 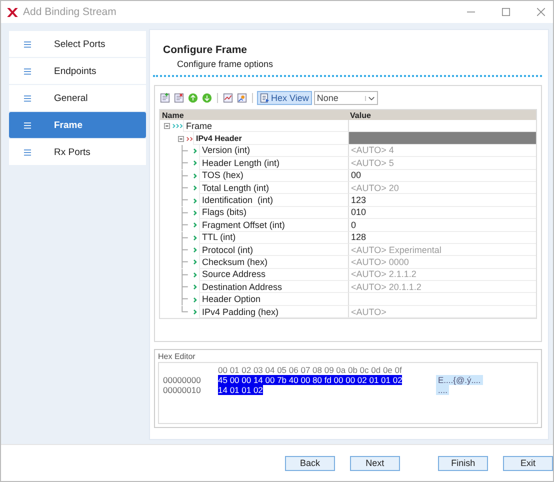 What do you see at coordinates (179, 98) in the screenshot?
I see `delete-row-icon` at bounding box center [179, 98].